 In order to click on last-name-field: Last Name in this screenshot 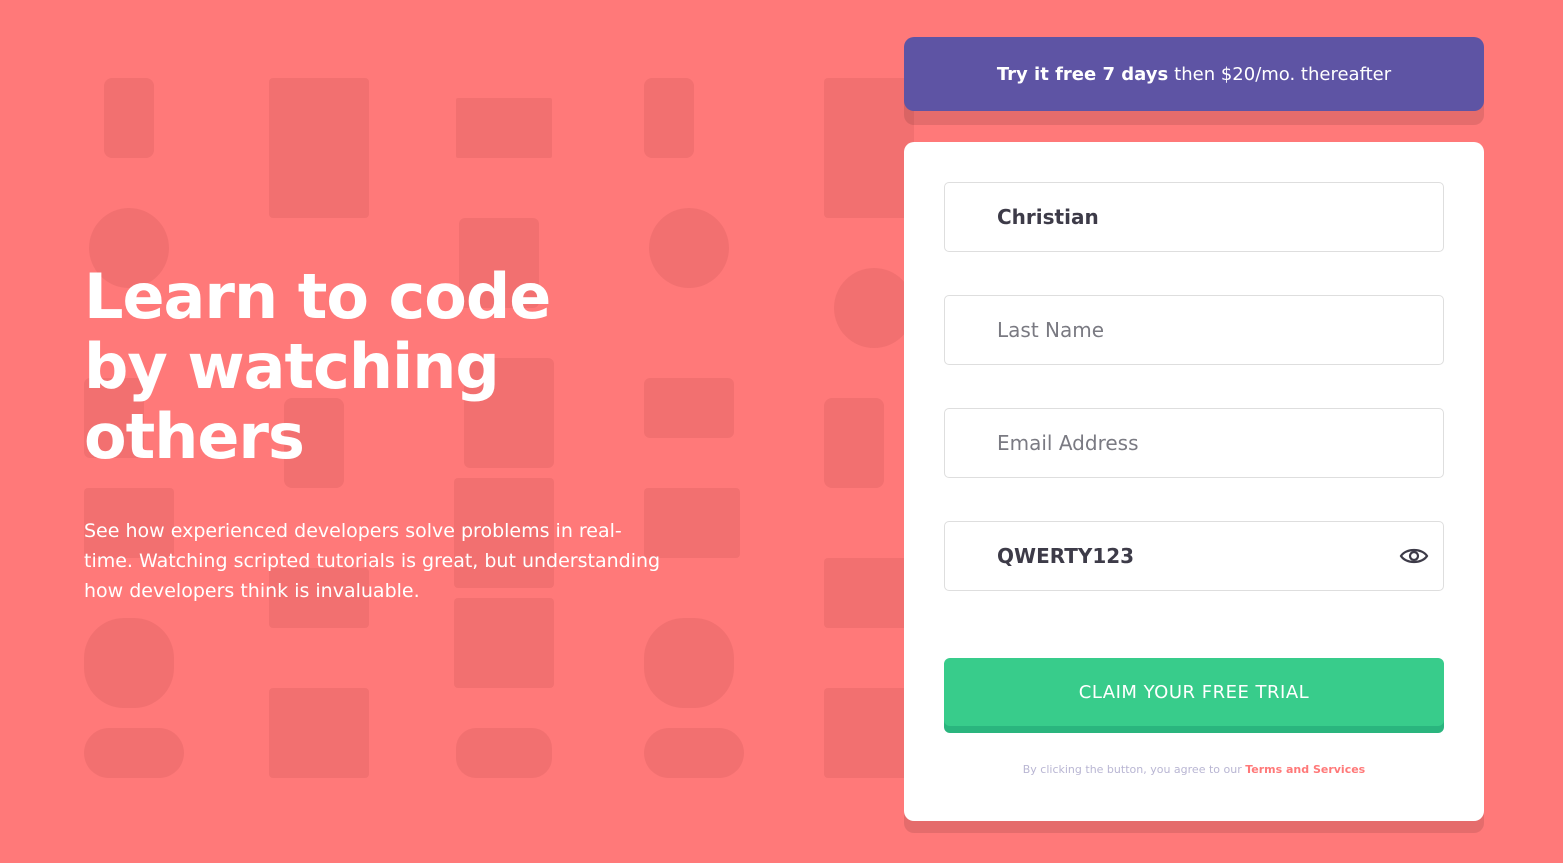, I will do `click(1194, 330)`.